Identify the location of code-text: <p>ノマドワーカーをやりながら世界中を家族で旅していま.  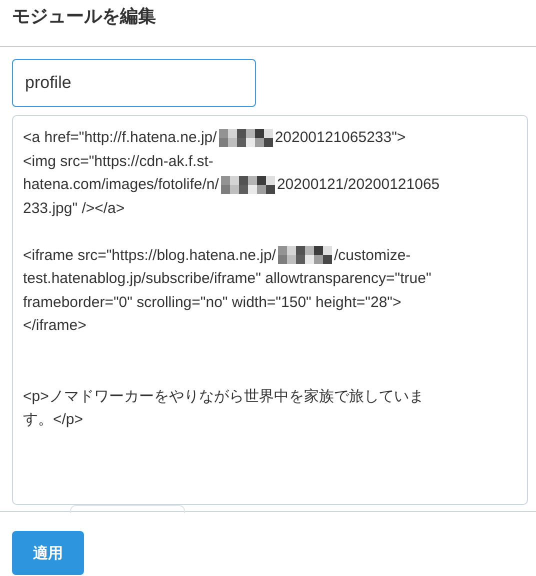
(223, 396).